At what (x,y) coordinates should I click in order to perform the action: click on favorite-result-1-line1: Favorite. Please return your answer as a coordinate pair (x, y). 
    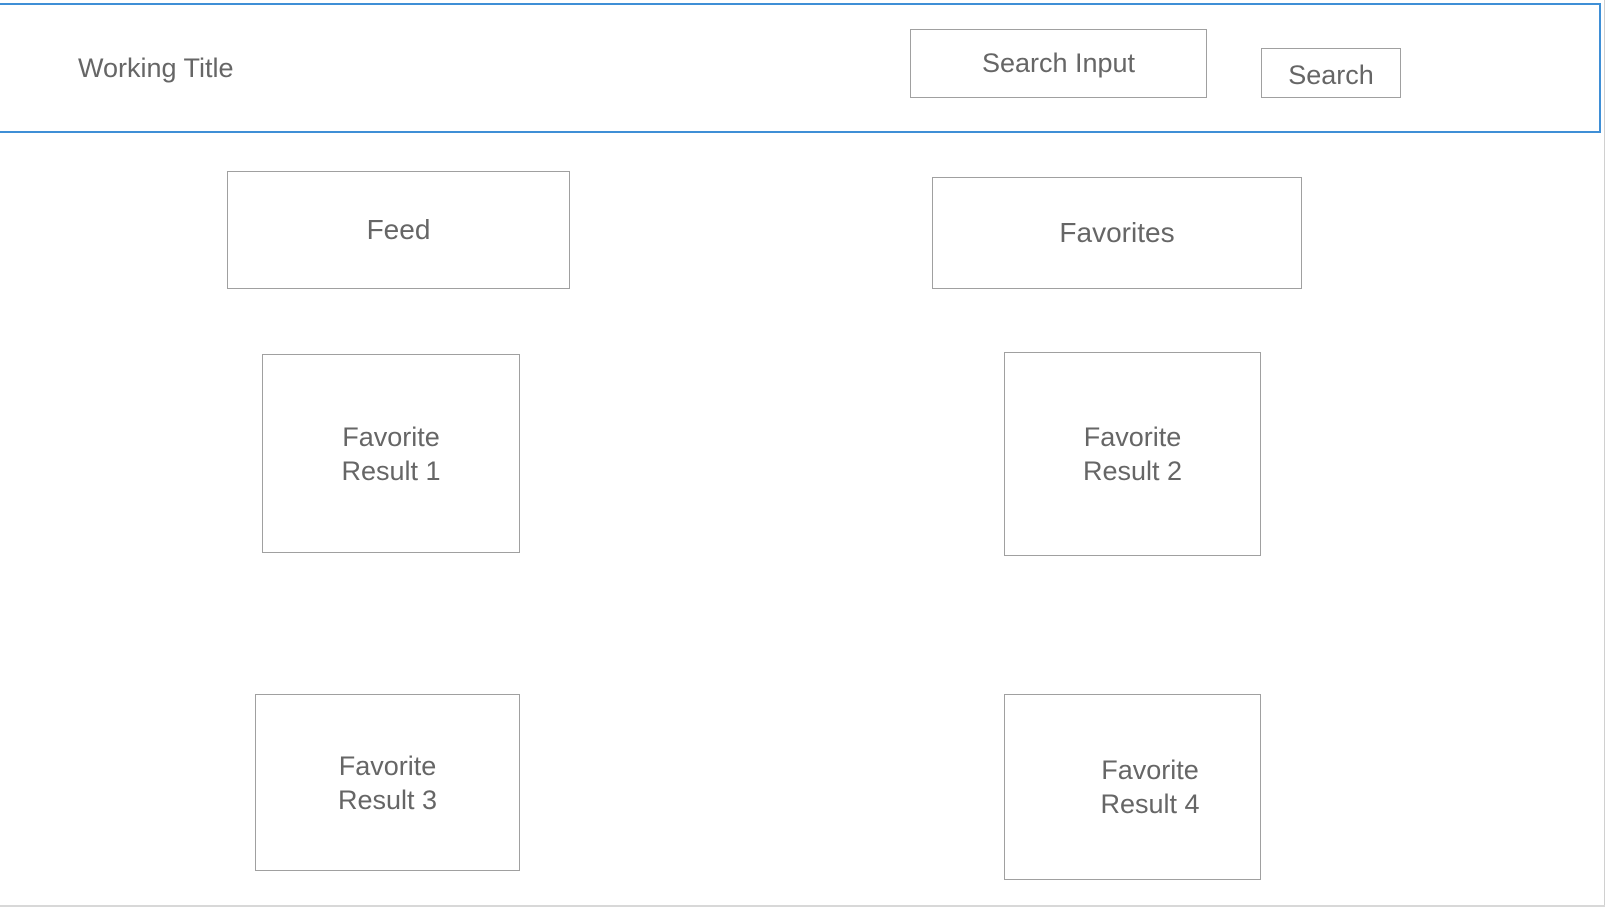
    Looking at the image, I should click on (391, 436).